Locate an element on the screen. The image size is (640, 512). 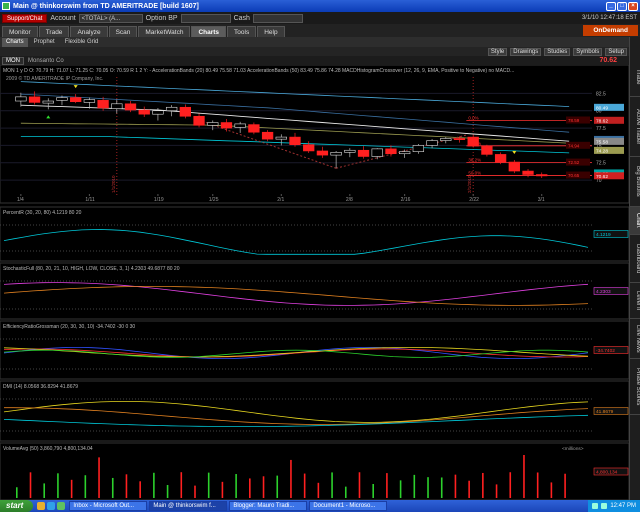
date-axis-label: 2/8 is located at coordinates (349, 200).